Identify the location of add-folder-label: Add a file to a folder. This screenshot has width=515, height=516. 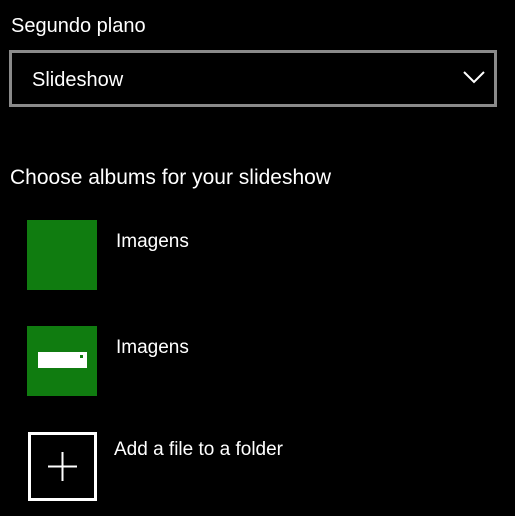
(198, 449).